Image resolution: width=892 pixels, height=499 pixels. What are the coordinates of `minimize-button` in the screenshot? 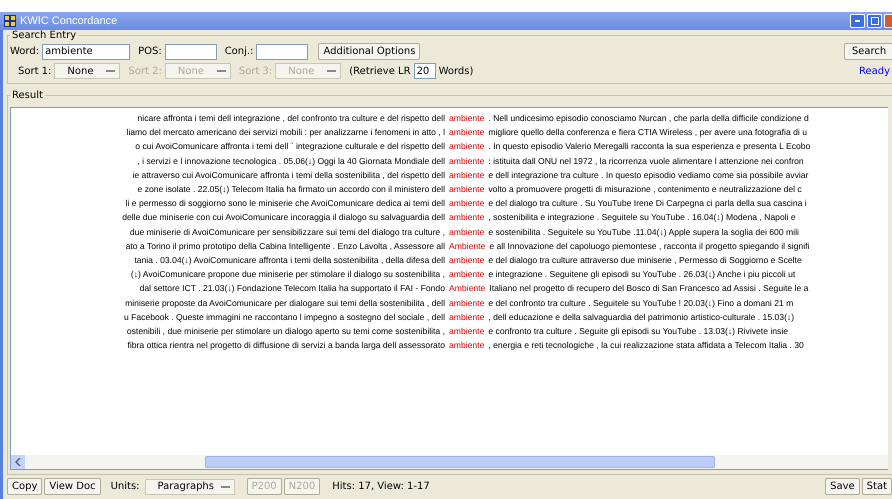 It's located at (857, 21).